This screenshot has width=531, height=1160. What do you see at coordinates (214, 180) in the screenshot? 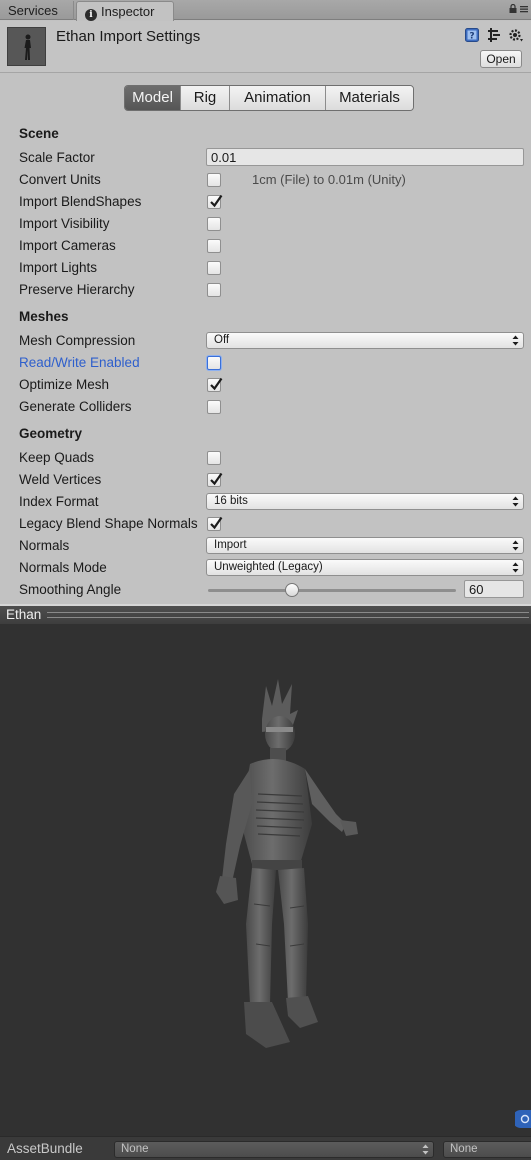
I see `convert-units-checkbox` at bounding box center [214, 180].